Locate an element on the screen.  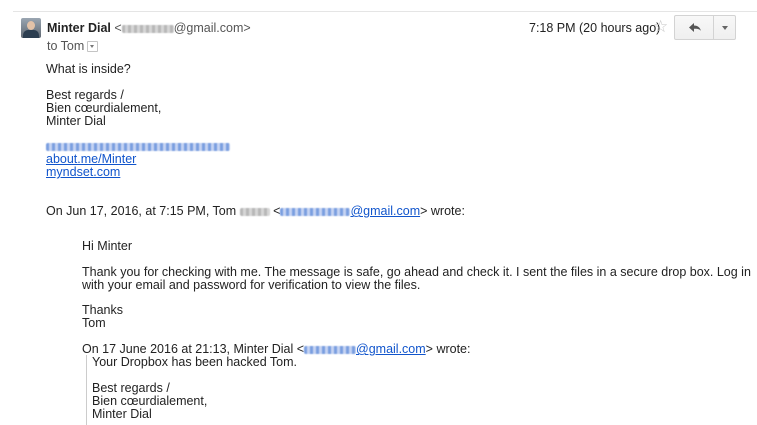
quote-name: Tom is located at coordinates (94, 323).